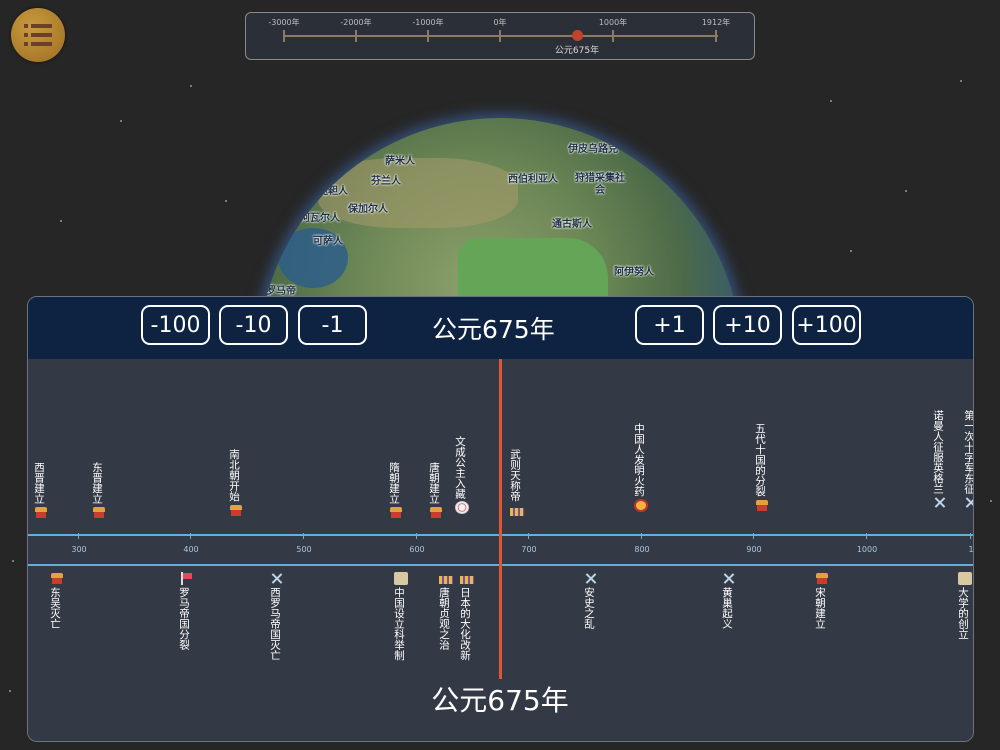 The image size is (1000, 750). I want to click on map-label: 芬兰人, so click(386, 181).